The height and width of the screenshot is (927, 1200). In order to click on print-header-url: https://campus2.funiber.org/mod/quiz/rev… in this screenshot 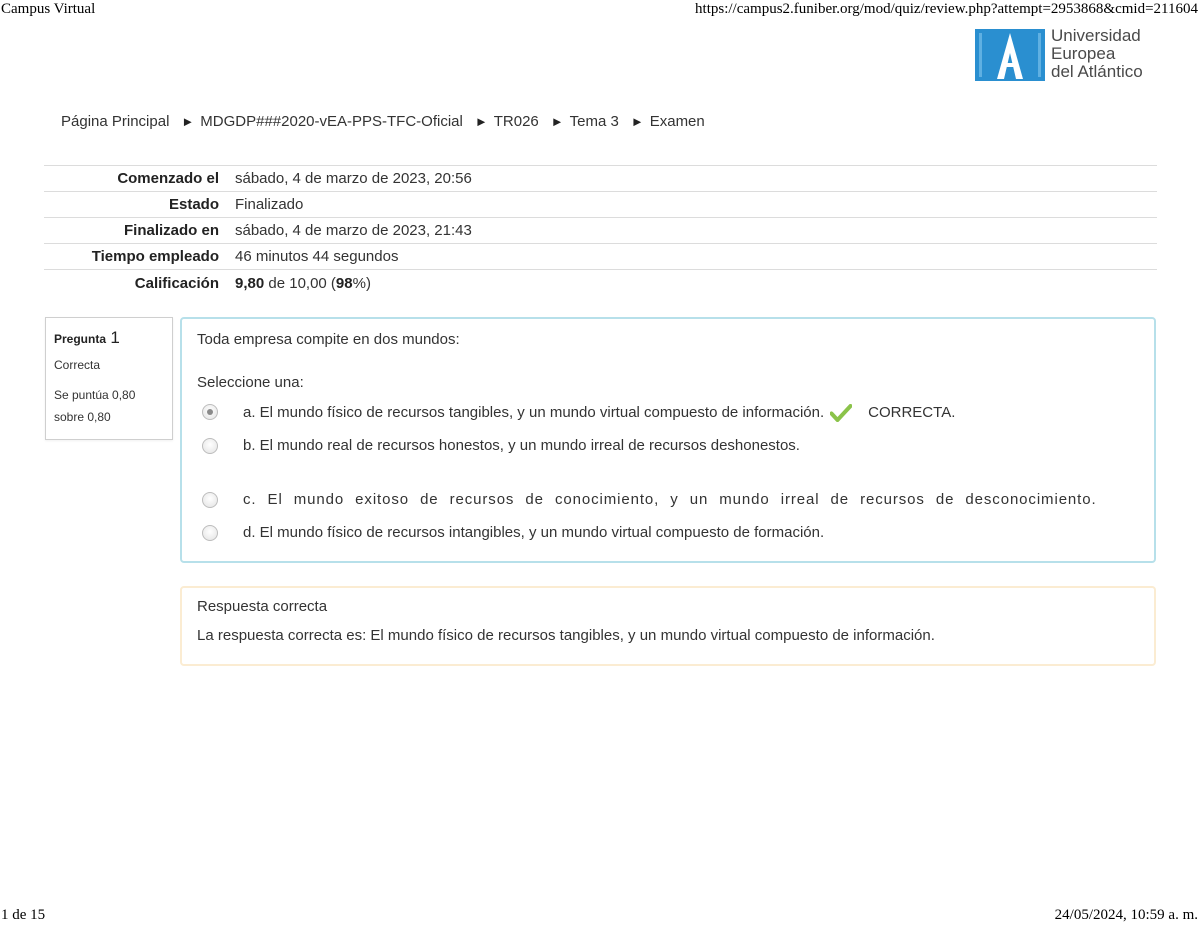, I will do `click(946, 9)`.